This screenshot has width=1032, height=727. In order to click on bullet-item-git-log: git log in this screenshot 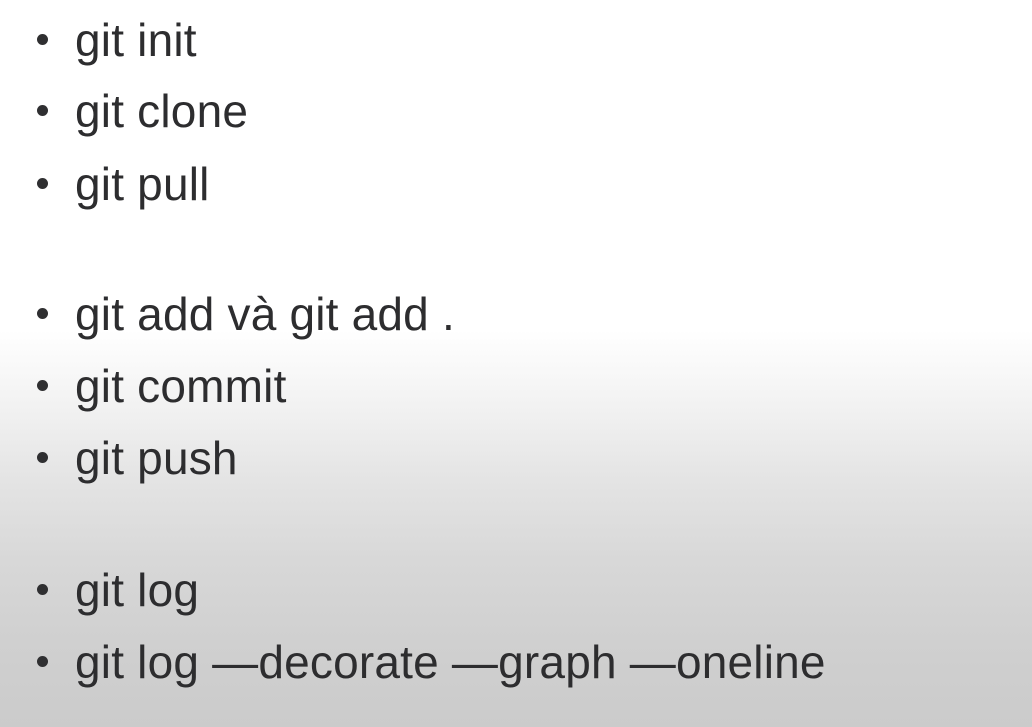, I will do `click(500, 590)`.